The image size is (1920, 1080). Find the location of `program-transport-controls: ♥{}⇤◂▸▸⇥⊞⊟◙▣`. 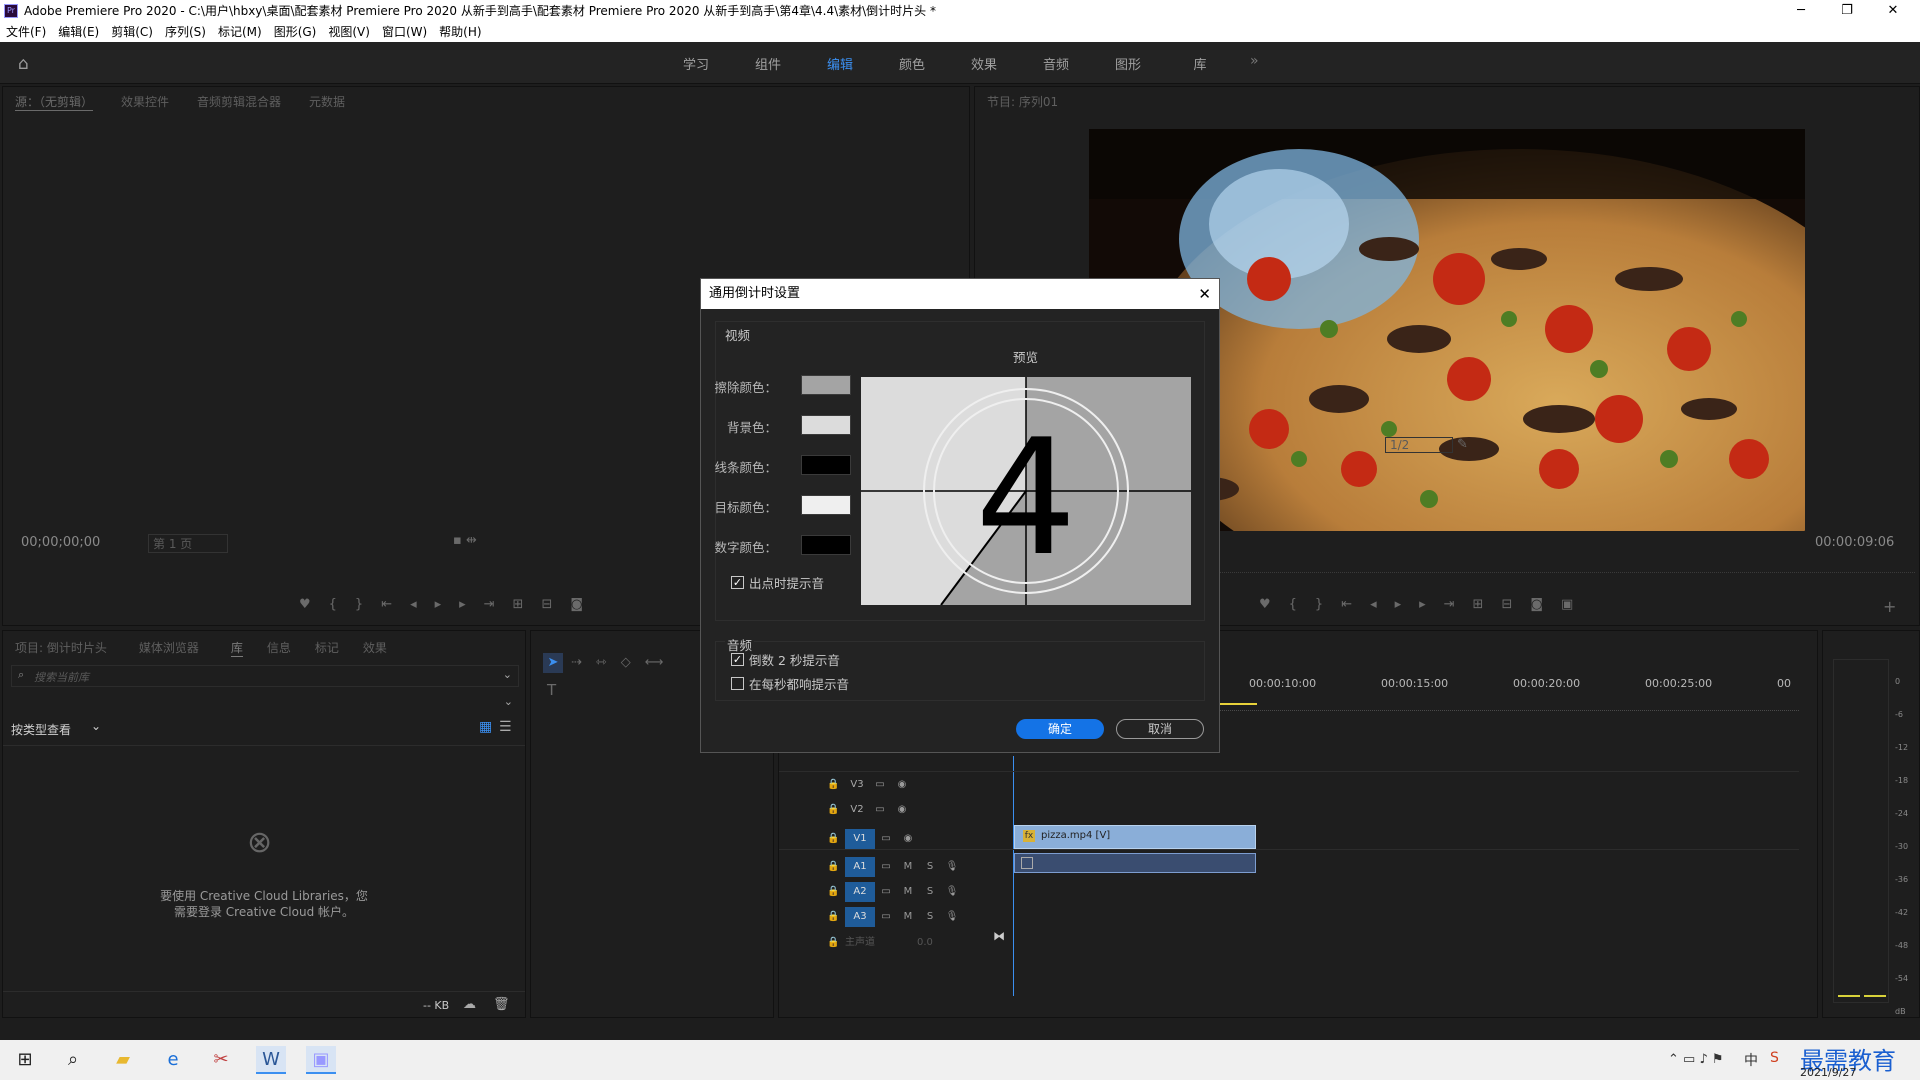

program-transport-controls: ♥{}⇤◂▸▸⇥⊞⊟◙▣ is located at coordinates (1425, 604).